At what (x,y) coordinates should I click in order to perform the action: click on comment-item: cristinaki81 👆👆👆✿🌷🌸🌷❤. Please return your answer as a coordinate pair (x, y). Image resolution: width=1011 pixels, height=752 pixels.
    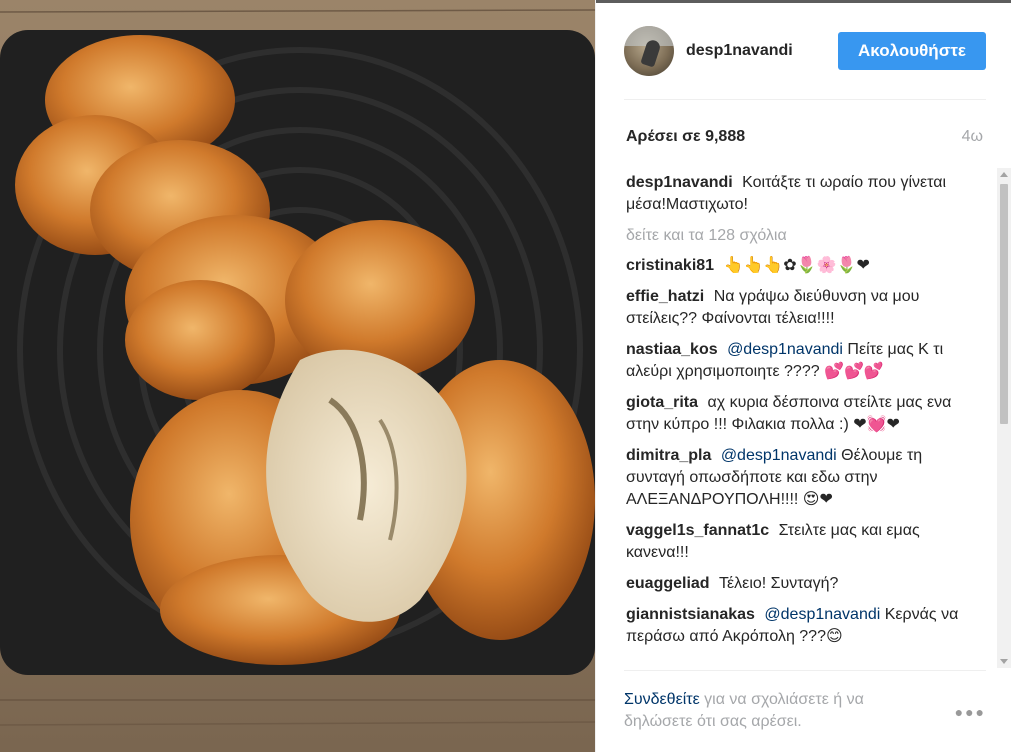
    Looking at the image, I should click on (804, 266).